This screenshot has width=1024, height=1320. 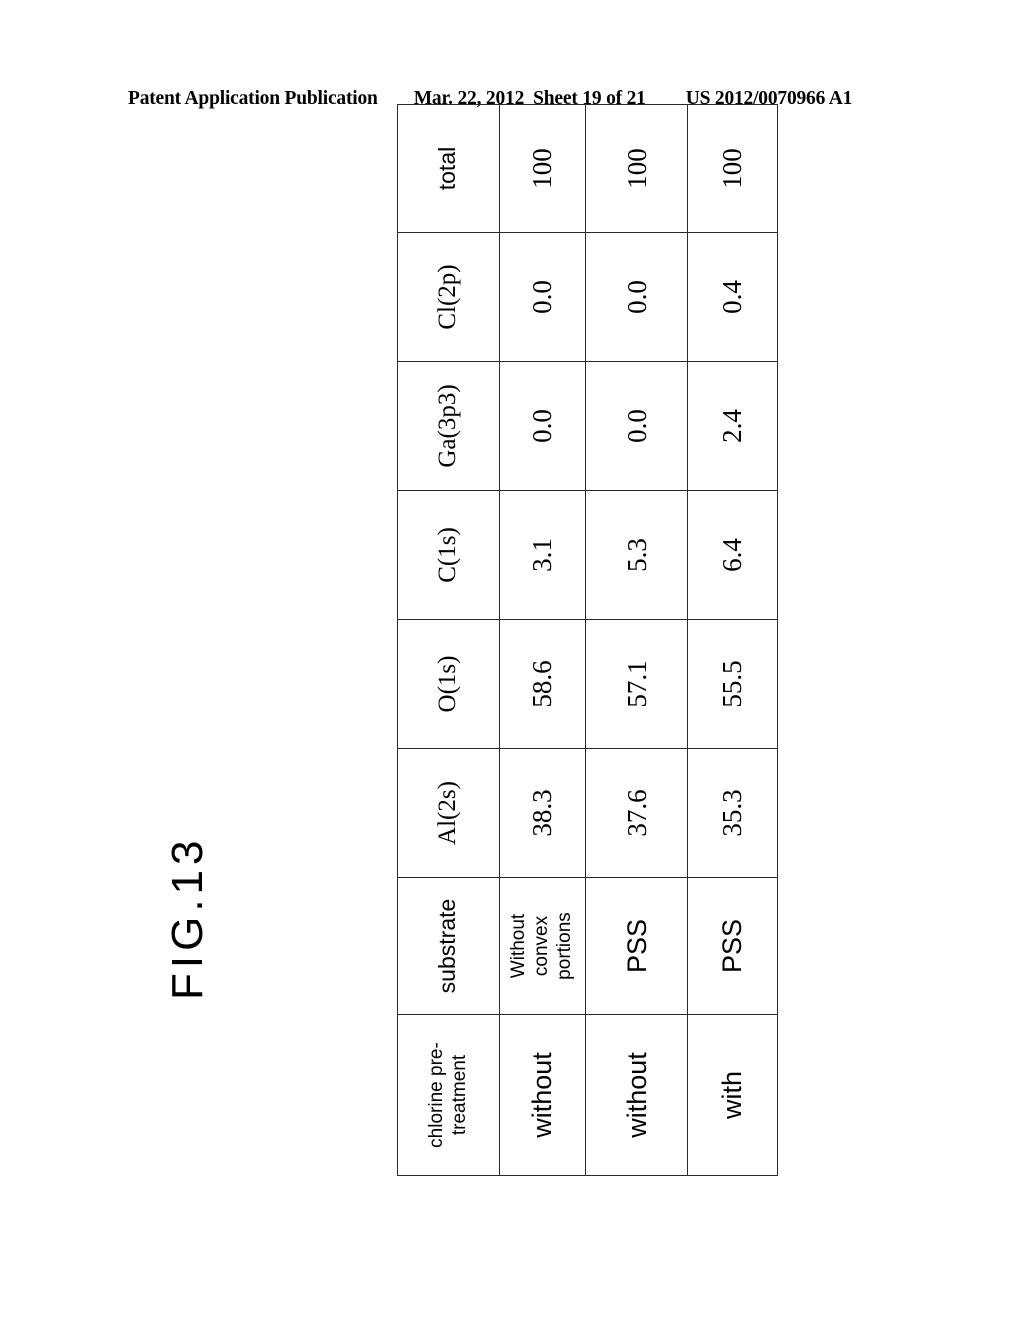 I want to click on column-header-substrate: substrate, so click(x=448, y=946).